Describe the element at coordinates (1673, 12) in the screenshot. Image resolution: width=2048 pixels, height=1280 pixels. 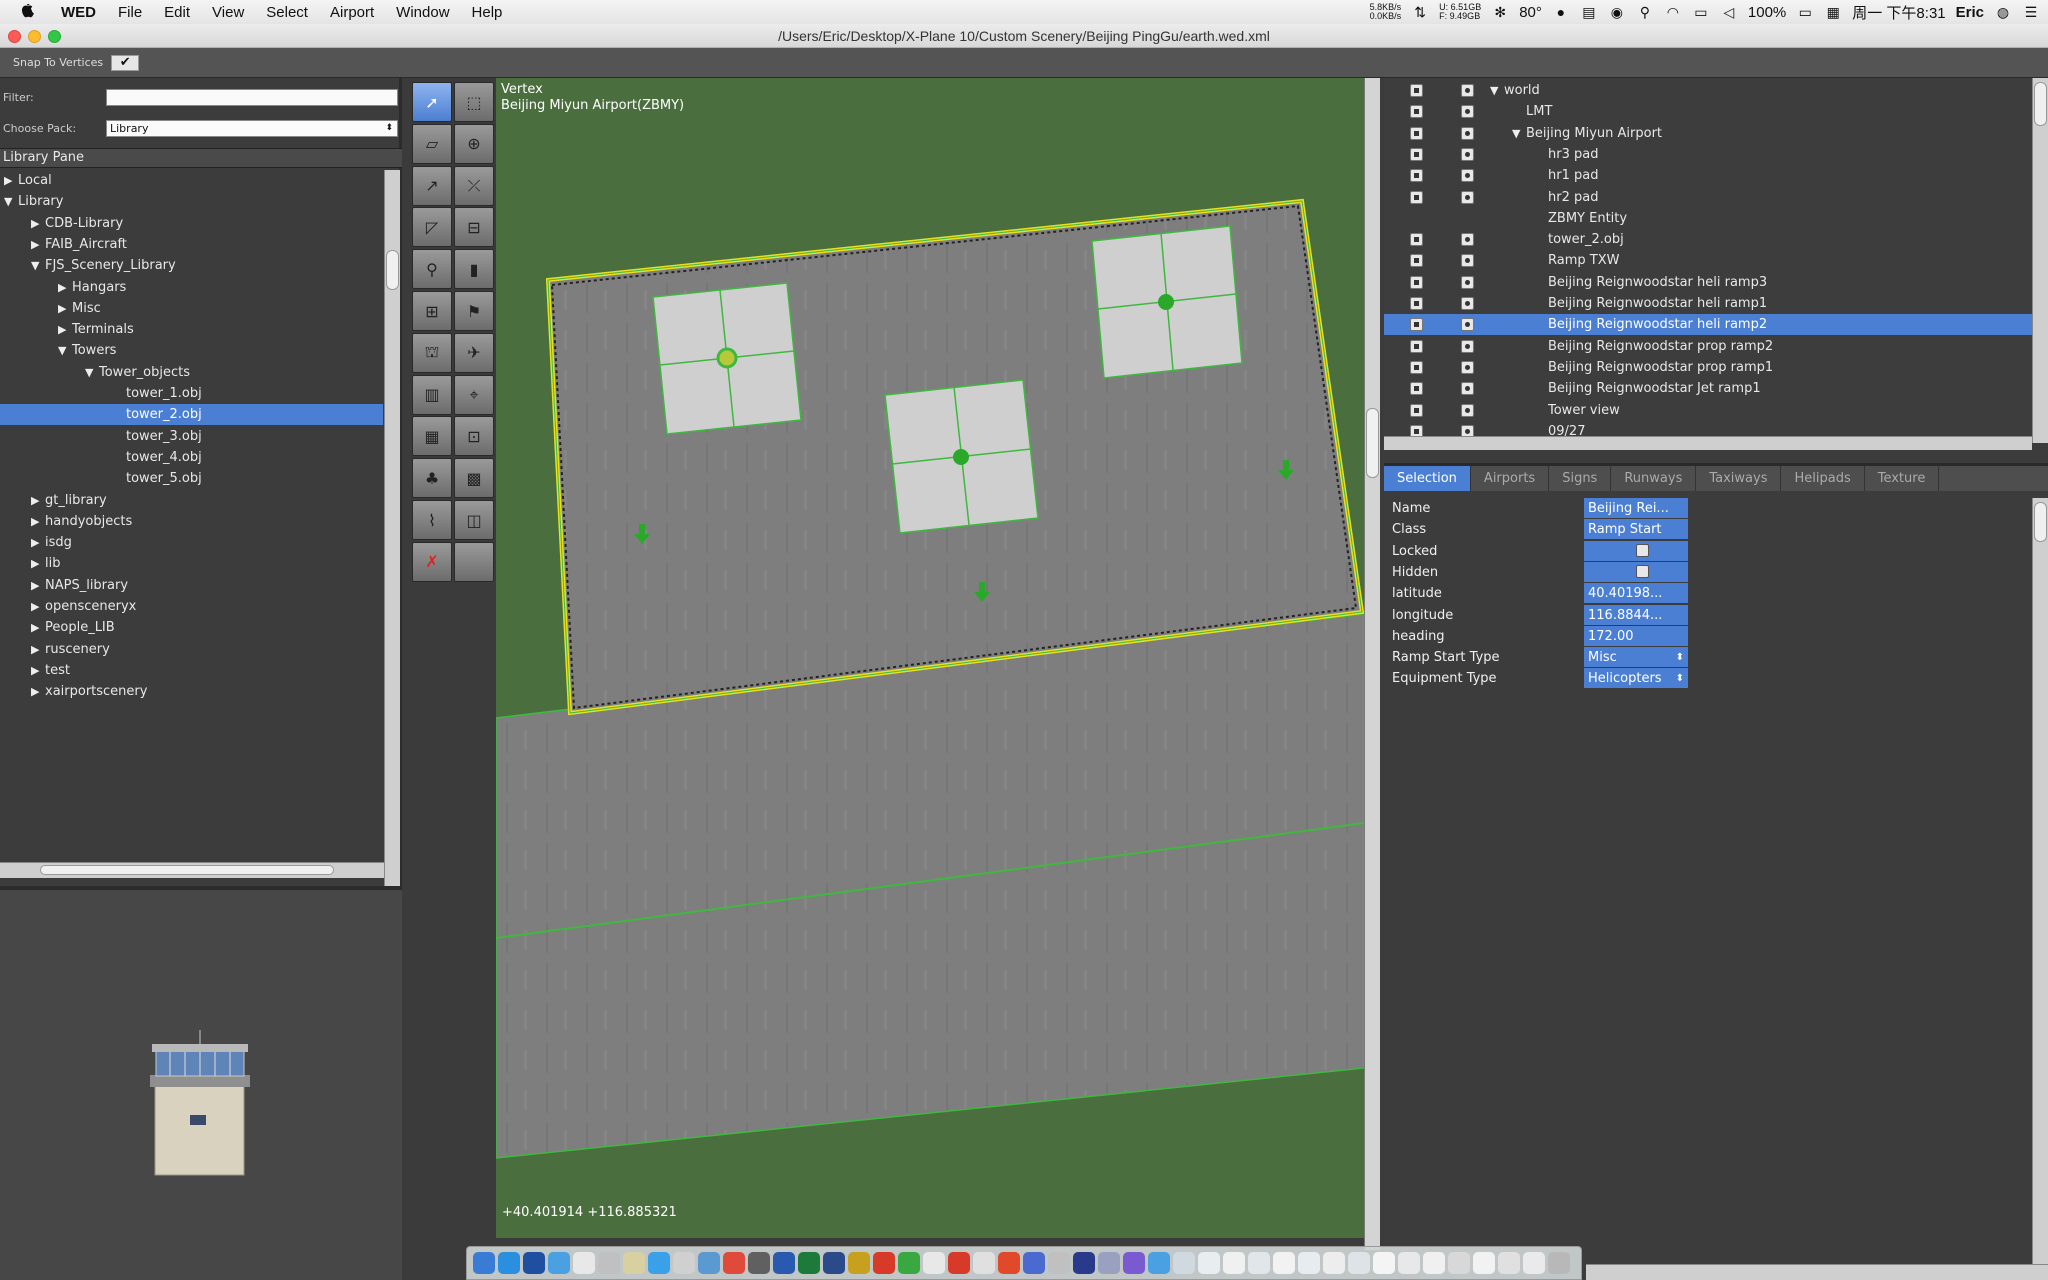
I see `wifi-icon: ◠` at that location.